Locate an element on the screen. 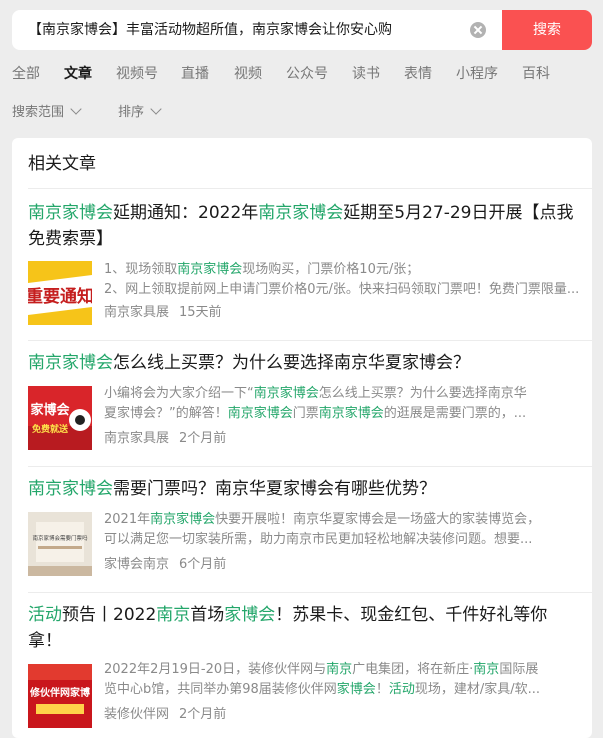 The width and height of the screenshot is (603, 738). text-segment: 2022年2月19日-20日，装修伙伴网与 is located at coordinates (215, 669).